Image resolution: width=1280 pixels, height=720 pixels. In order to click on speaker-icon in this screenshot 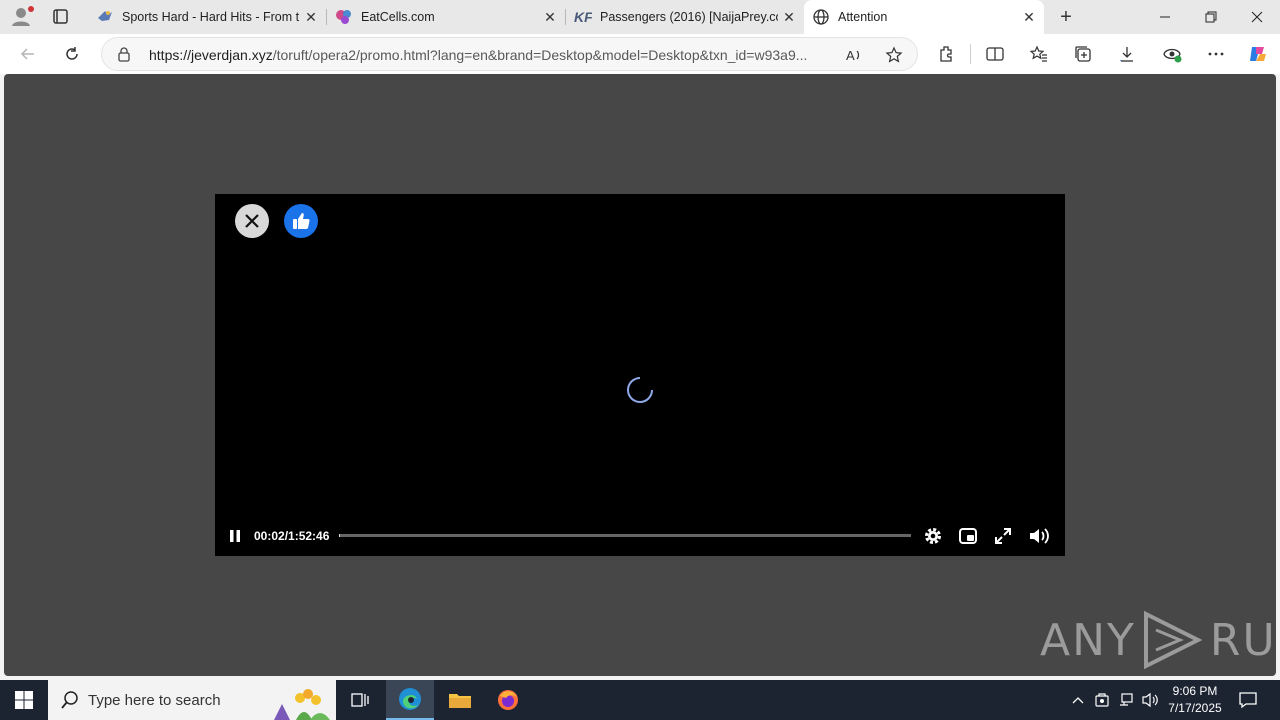, I will do `click(1150, 700)`.